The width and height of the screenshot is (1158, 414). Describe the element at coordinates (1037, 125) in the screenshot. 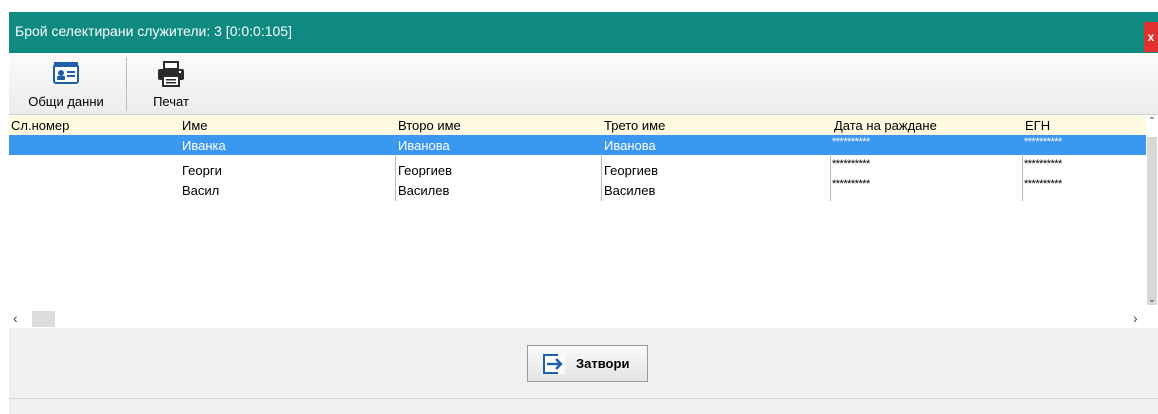

I see `col-egn: ЕГН` at that location.